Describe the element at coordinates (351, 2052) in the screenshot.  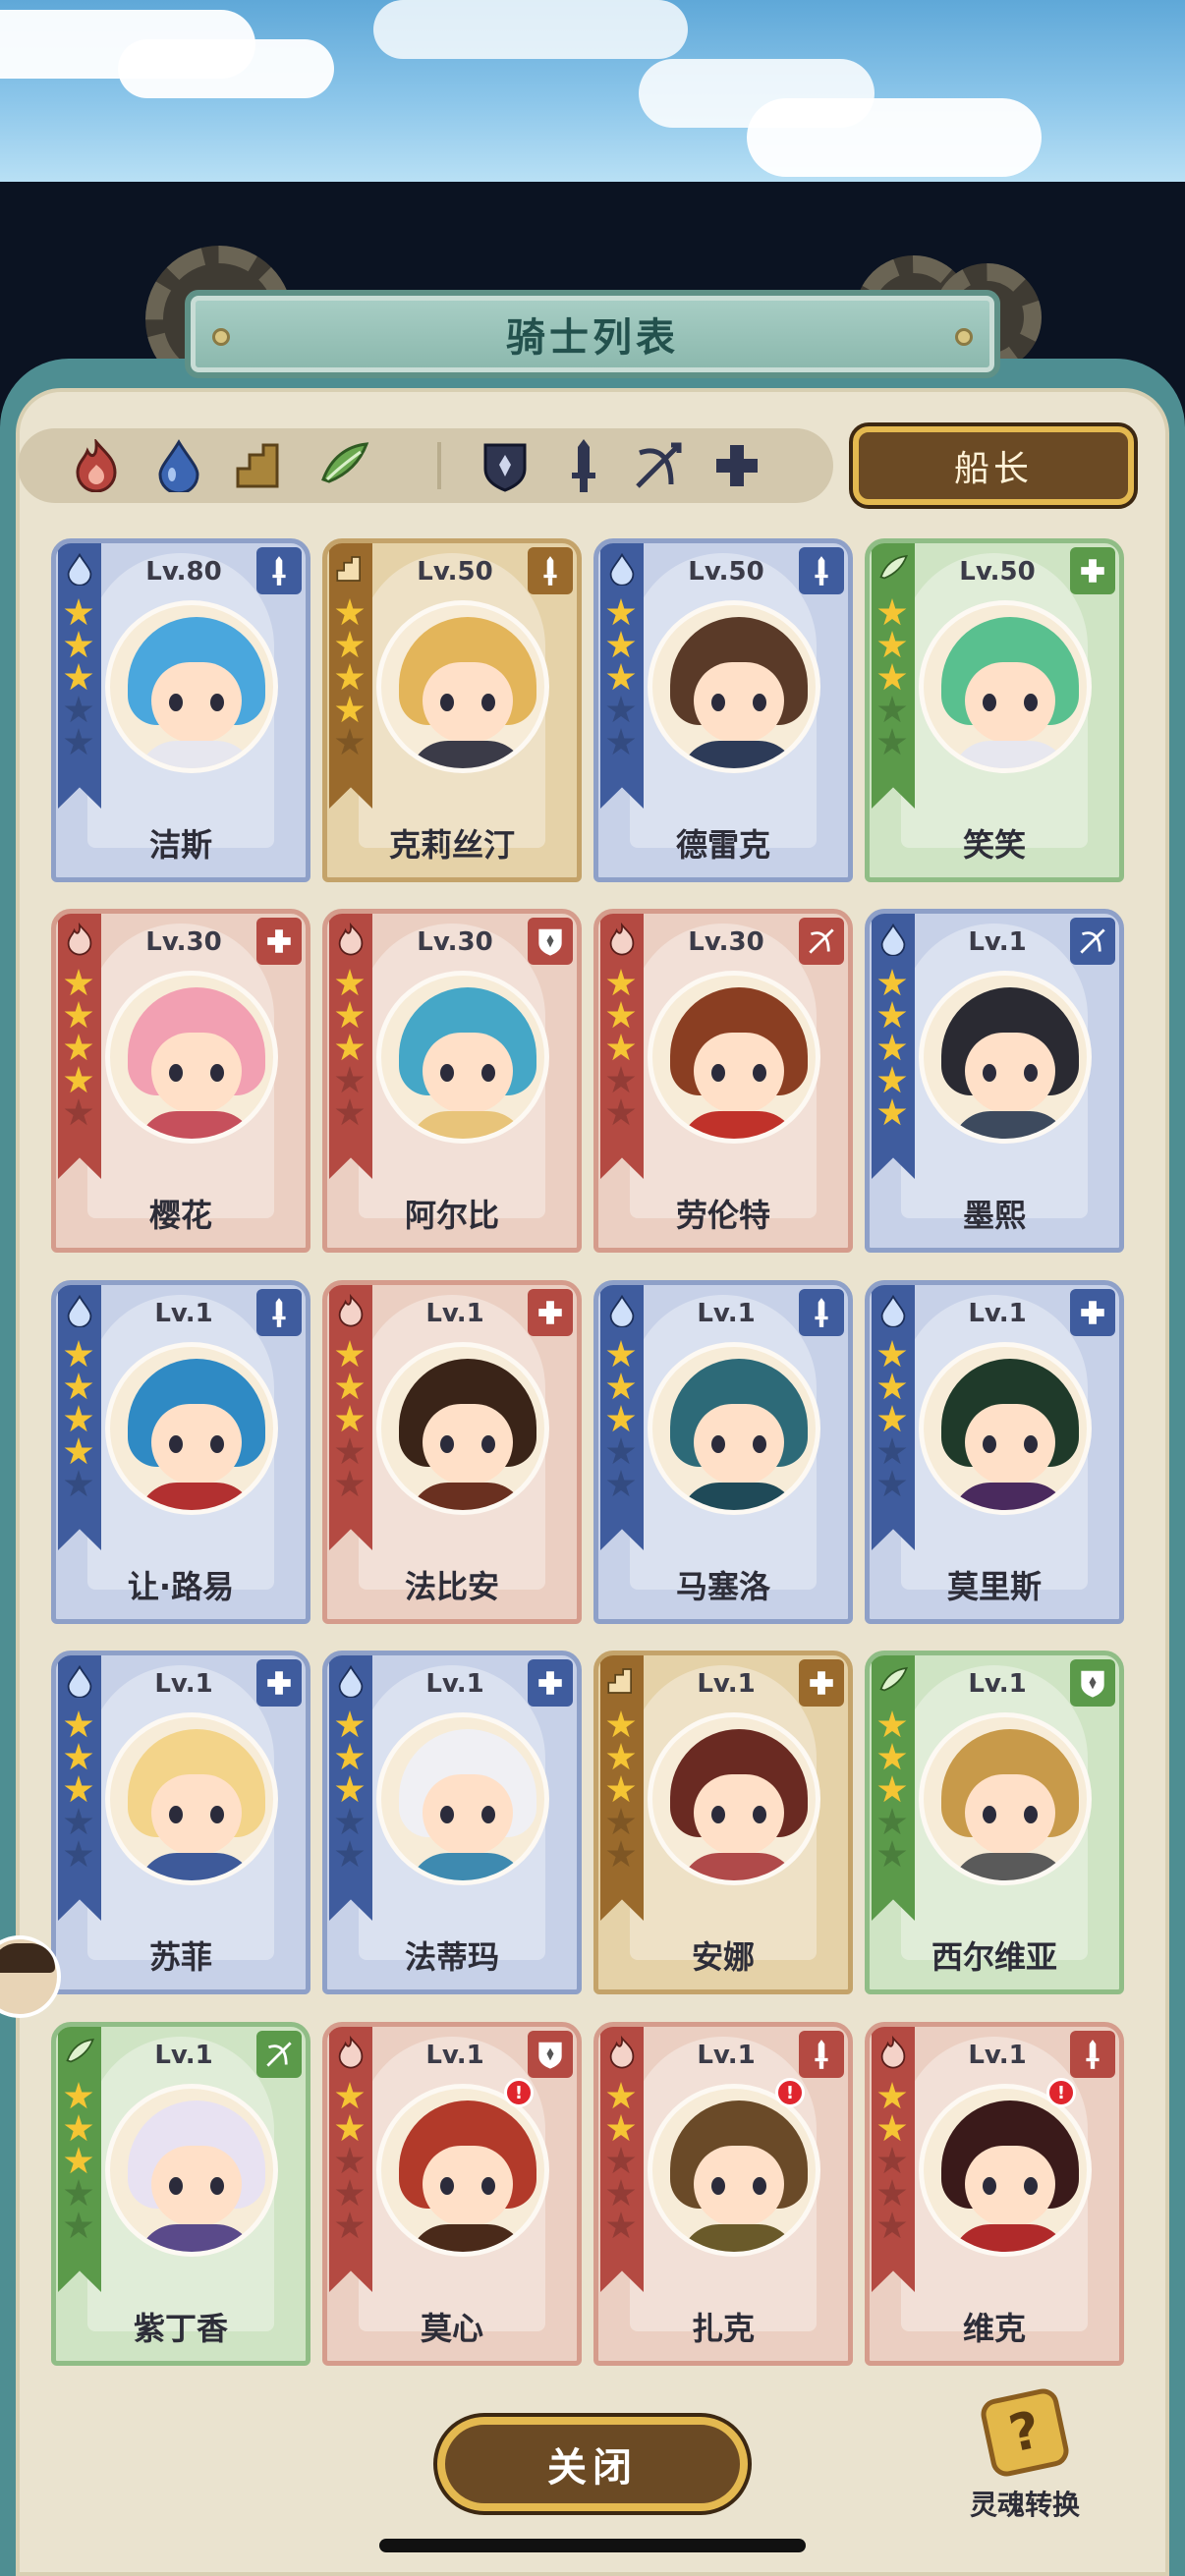
I see `fire-element-icon` at that location.